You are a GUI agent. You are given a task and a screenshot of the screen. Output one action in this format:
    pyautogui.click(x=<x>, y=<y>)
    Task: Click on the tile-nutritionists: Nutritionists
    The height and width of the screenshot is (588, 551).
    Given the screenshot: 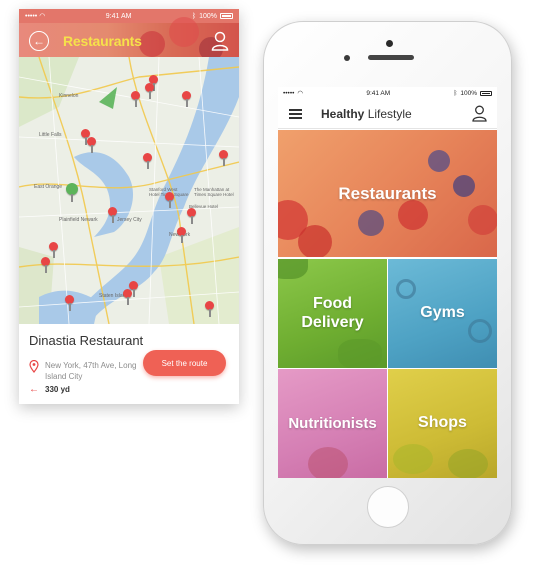 What is the action you would take?
    pyautogui.click(x=332, y=423)
    